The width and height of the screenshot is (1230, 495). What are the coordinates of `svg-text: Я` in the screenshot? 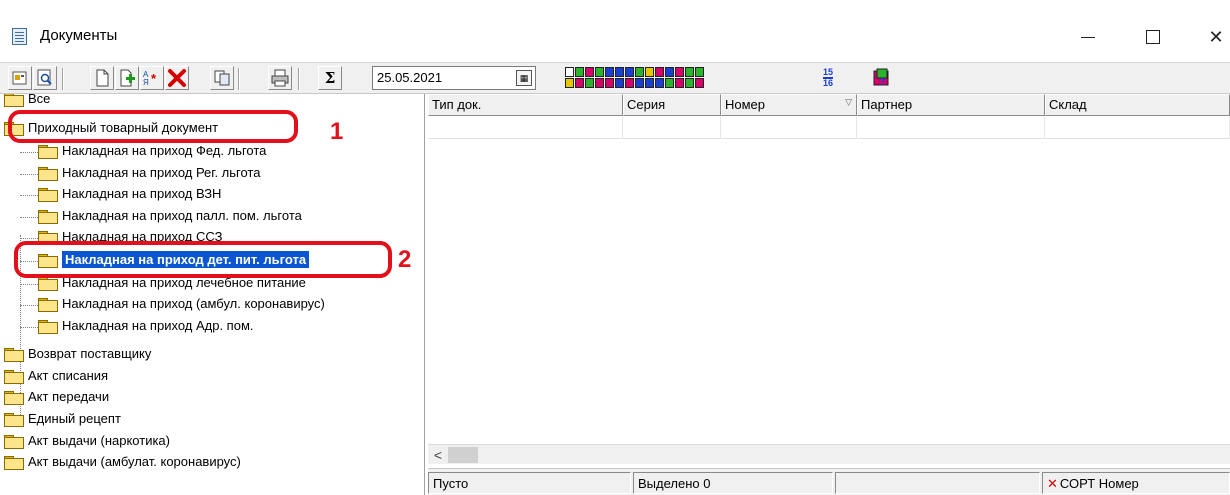 It's located at (146, 82).